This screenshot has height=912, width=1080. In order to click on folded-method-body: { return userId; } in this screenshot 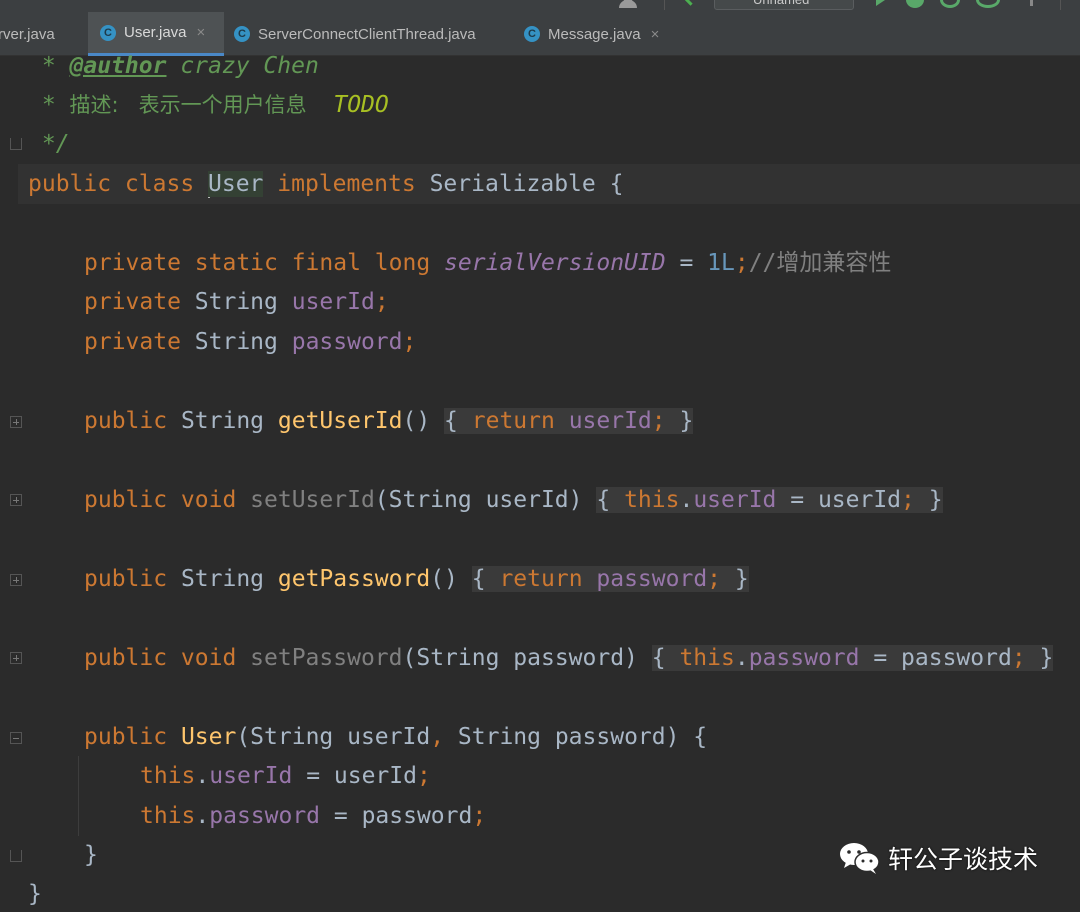, I will do `click(569, 421)`.